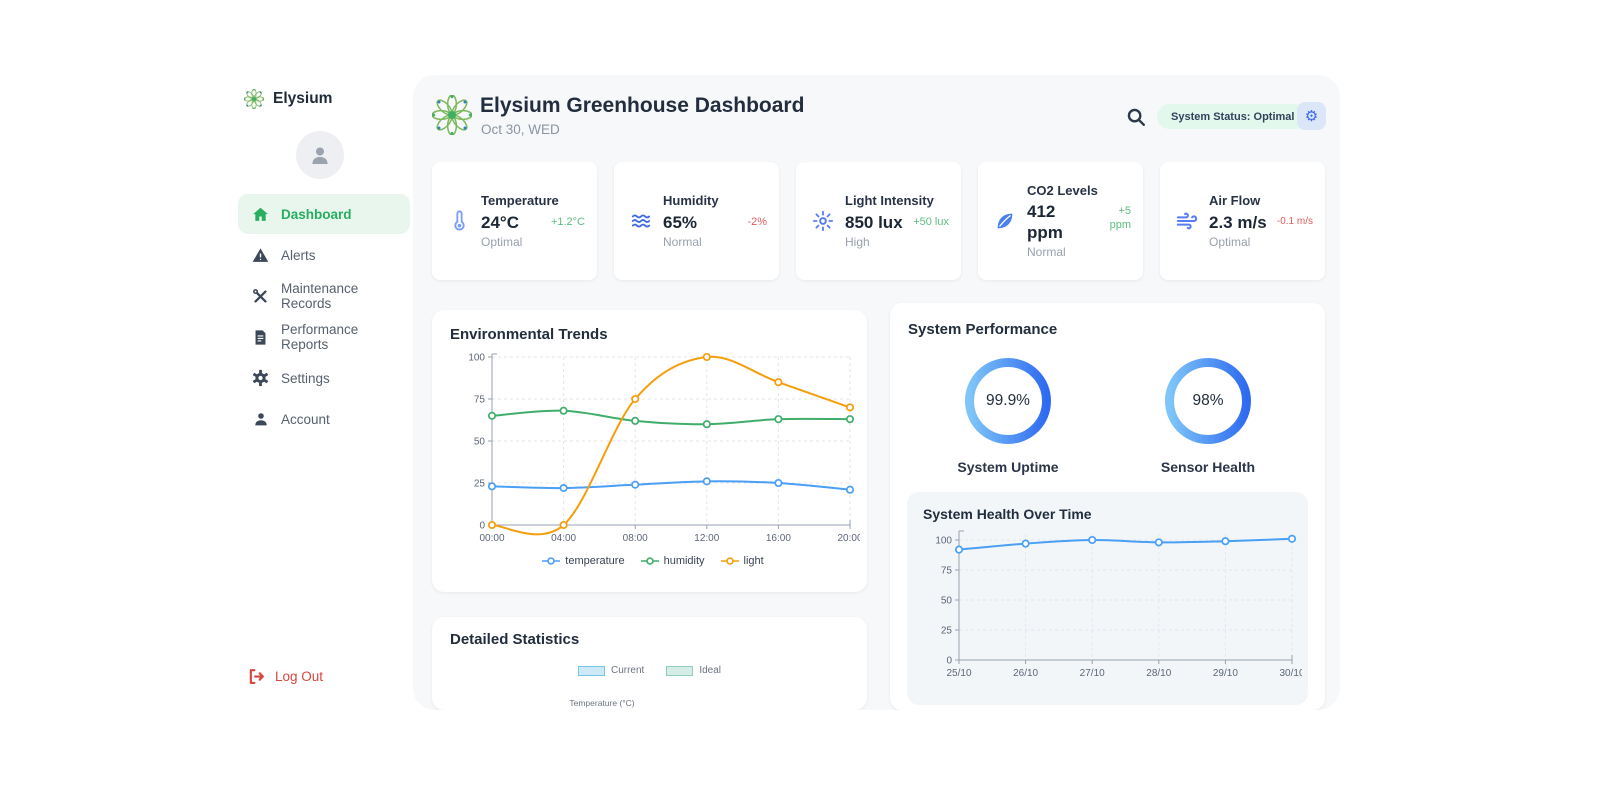 The width and height of the screenshot is (1600, 800). Describe the element at coordinates (1008, 415) in the screenshot. I see `gauge-system-uptime: 99.9% System Uptime` at that location.